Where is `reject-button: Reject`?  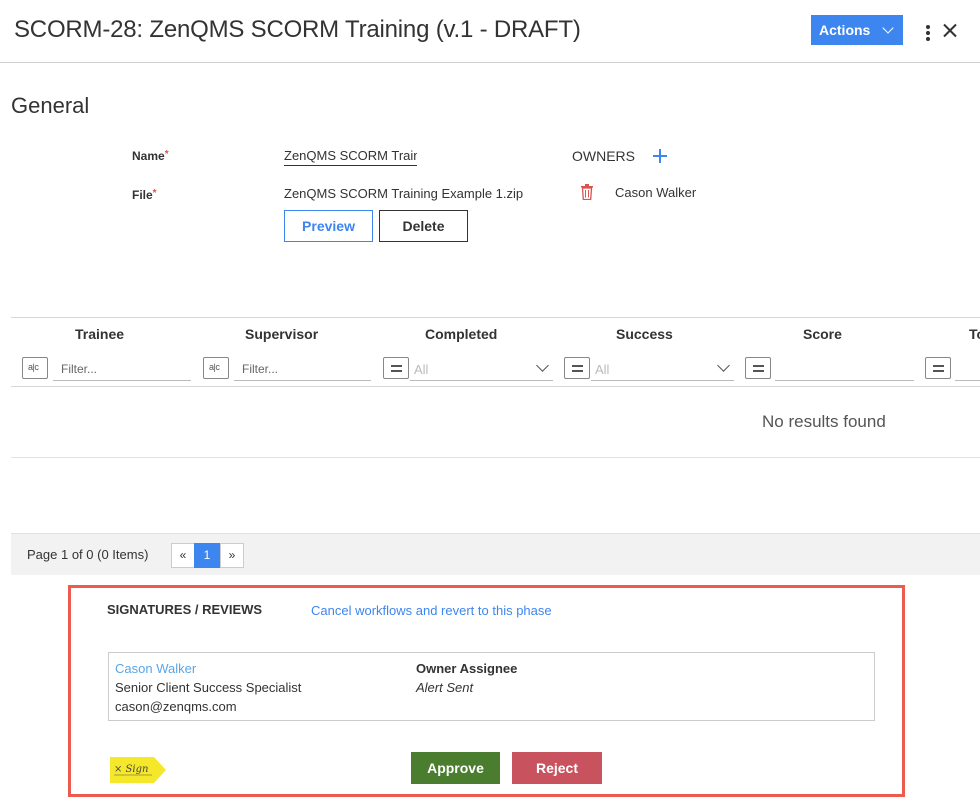
reject-button: Reject is located at coordinates (557, 768).